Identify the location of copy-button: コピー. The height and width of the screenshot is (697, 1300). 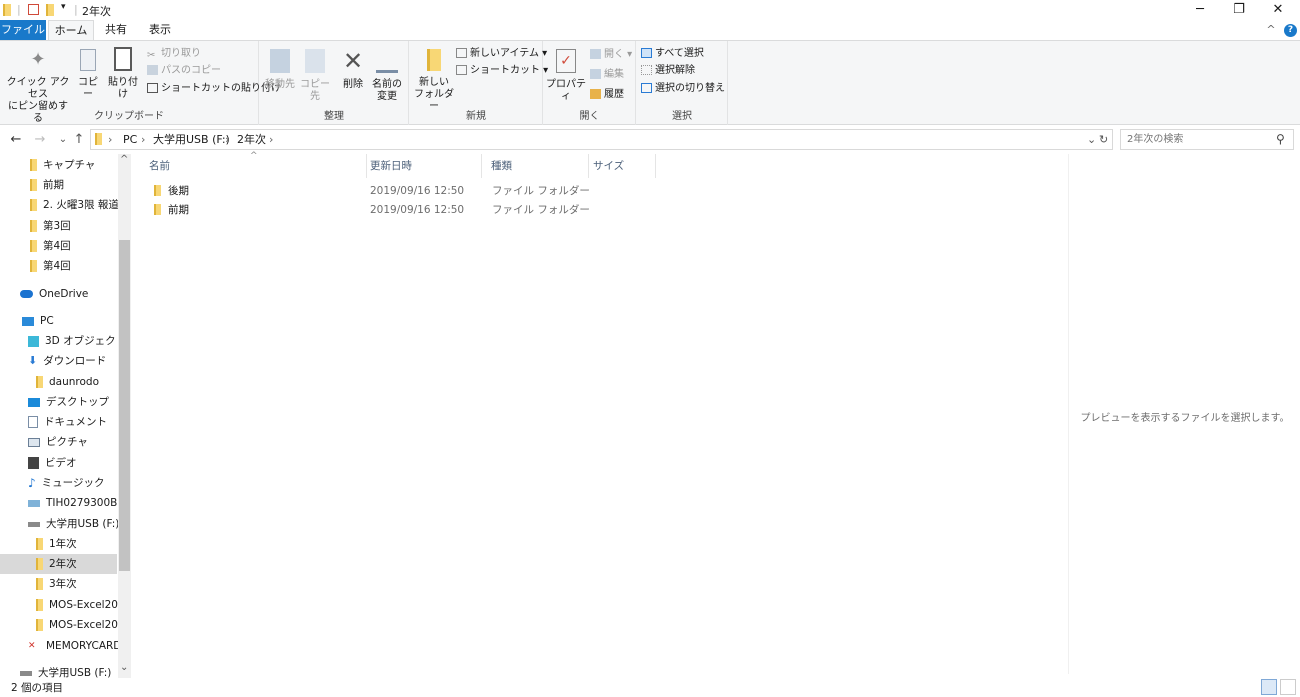
(88, 75).